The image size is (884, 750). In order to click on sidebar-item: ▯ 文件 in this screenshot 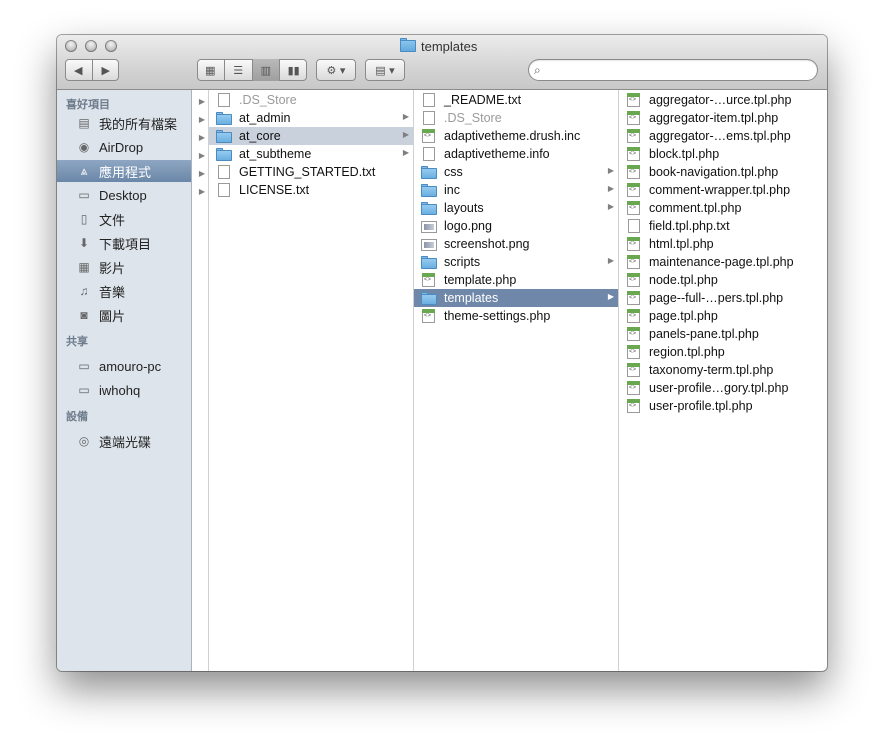, I will do `click(124, 219)`.